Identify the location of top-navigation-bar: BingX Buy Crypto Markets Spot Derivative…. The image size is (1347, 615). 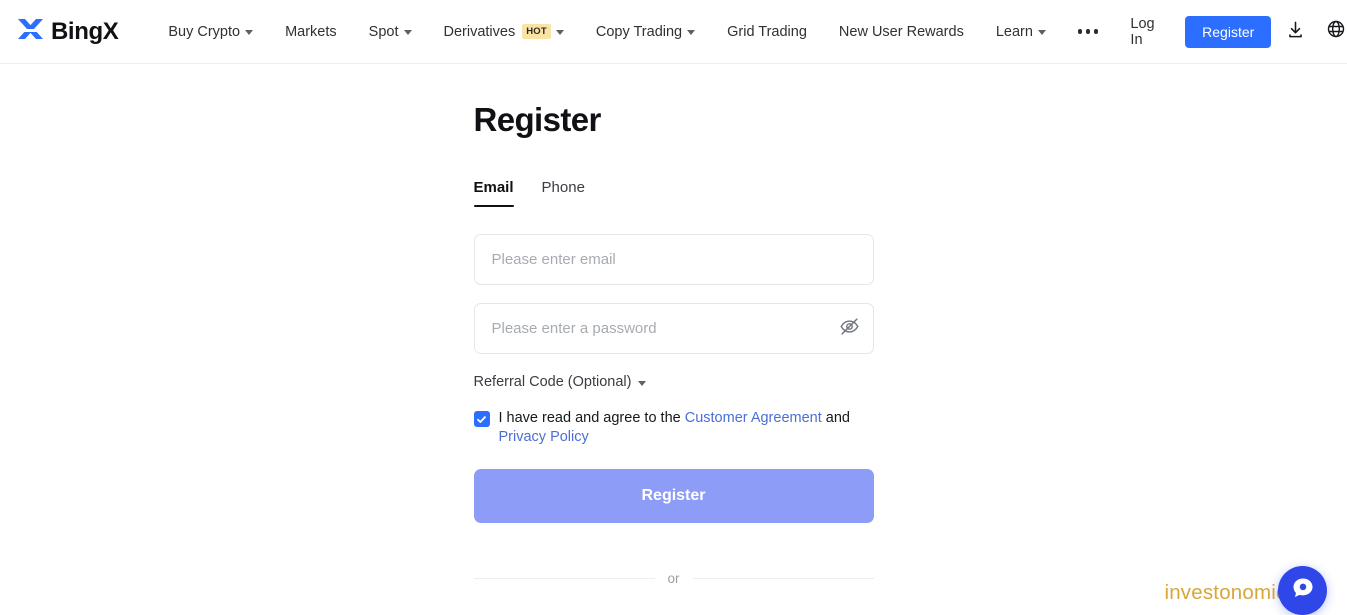
(673, 32).